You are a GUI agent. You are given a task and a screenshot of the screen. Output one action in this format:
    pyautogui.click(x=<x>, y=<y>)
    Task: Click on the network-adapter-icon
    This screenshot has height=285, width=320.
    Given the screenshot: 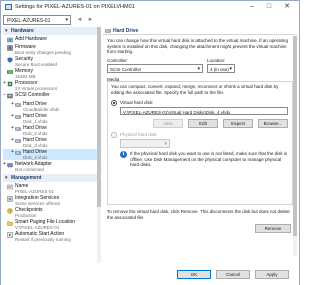 What is the action you would take?
    pyautogui.click(x=10, y=165)
    